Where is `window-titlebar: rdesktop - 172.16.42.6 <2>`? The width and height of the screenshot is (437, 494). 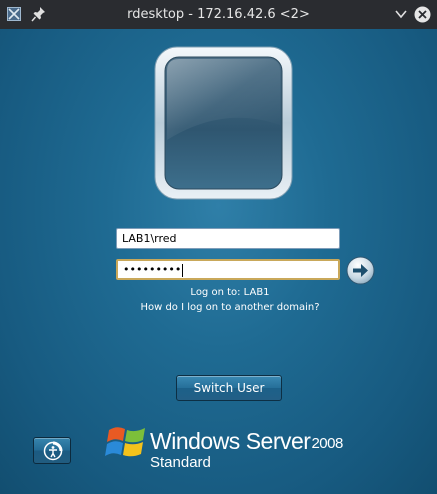 window-titlebar: rdesktop - 172.16.42.6 <2> is located at coordinates (218, 14).